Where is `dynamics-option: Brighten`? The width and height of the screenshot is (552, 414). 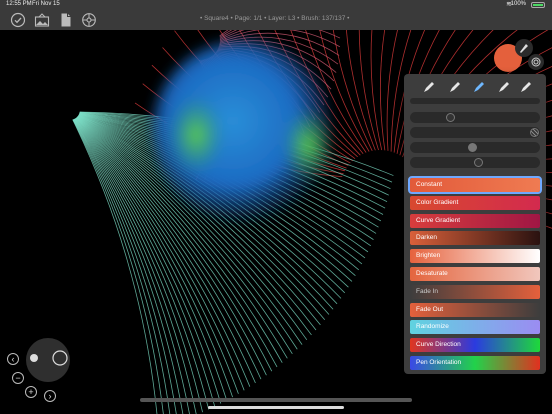
dynamics-option: Brighten is located at coordinates (475, 256).